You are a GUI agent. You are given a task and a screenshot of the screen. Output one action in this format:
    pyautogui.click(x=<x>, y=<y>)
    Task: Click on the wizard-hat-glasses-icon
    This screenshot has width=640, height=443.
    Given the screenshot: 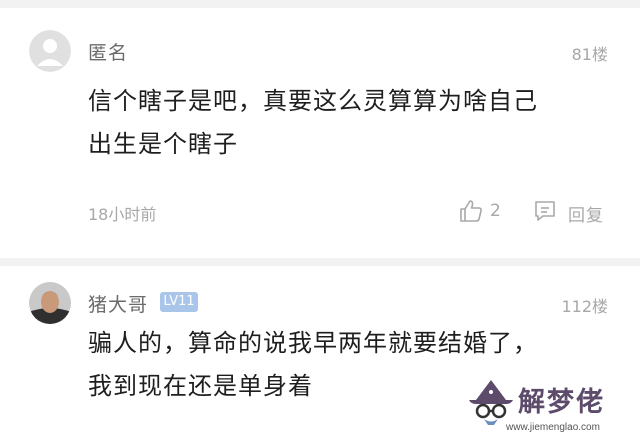 What is the action you would take?
    pyautogui.click(x=491, y=402)
    